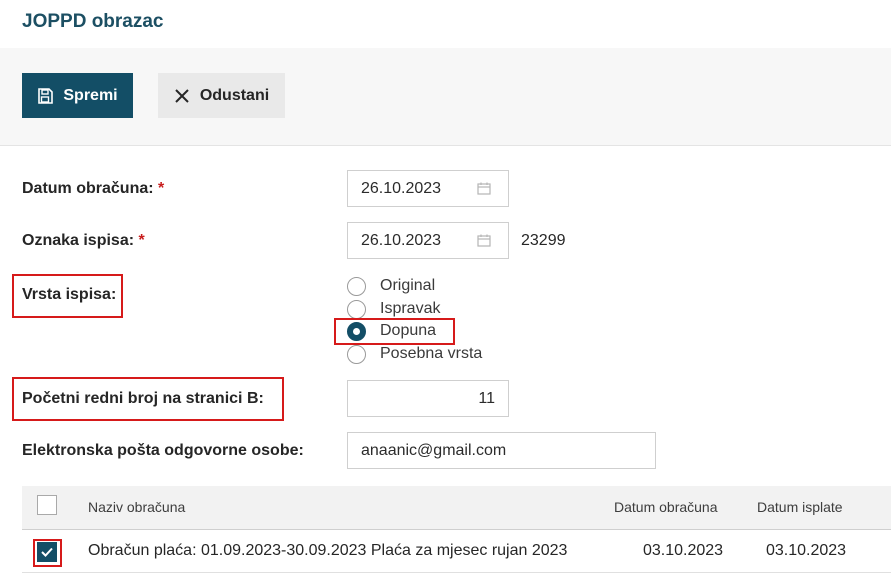 The image size is (891, 577). I want to click on oznaka-ispisa-label-text: Oznaka ispisa:, so click(78, 240).